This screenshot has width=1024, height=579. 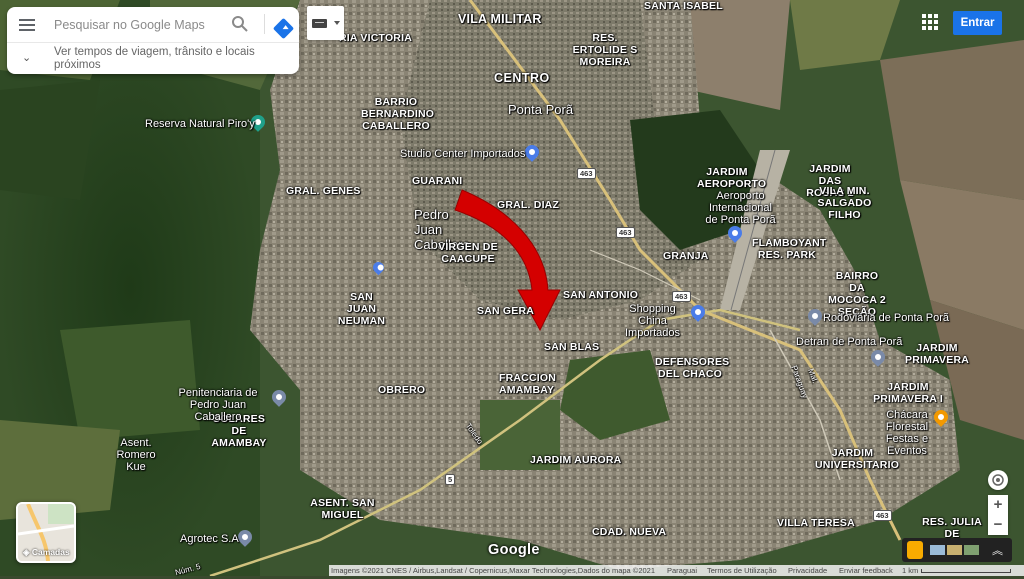 I want to click on layers-text: Camadas, so click(x=50, y=552).